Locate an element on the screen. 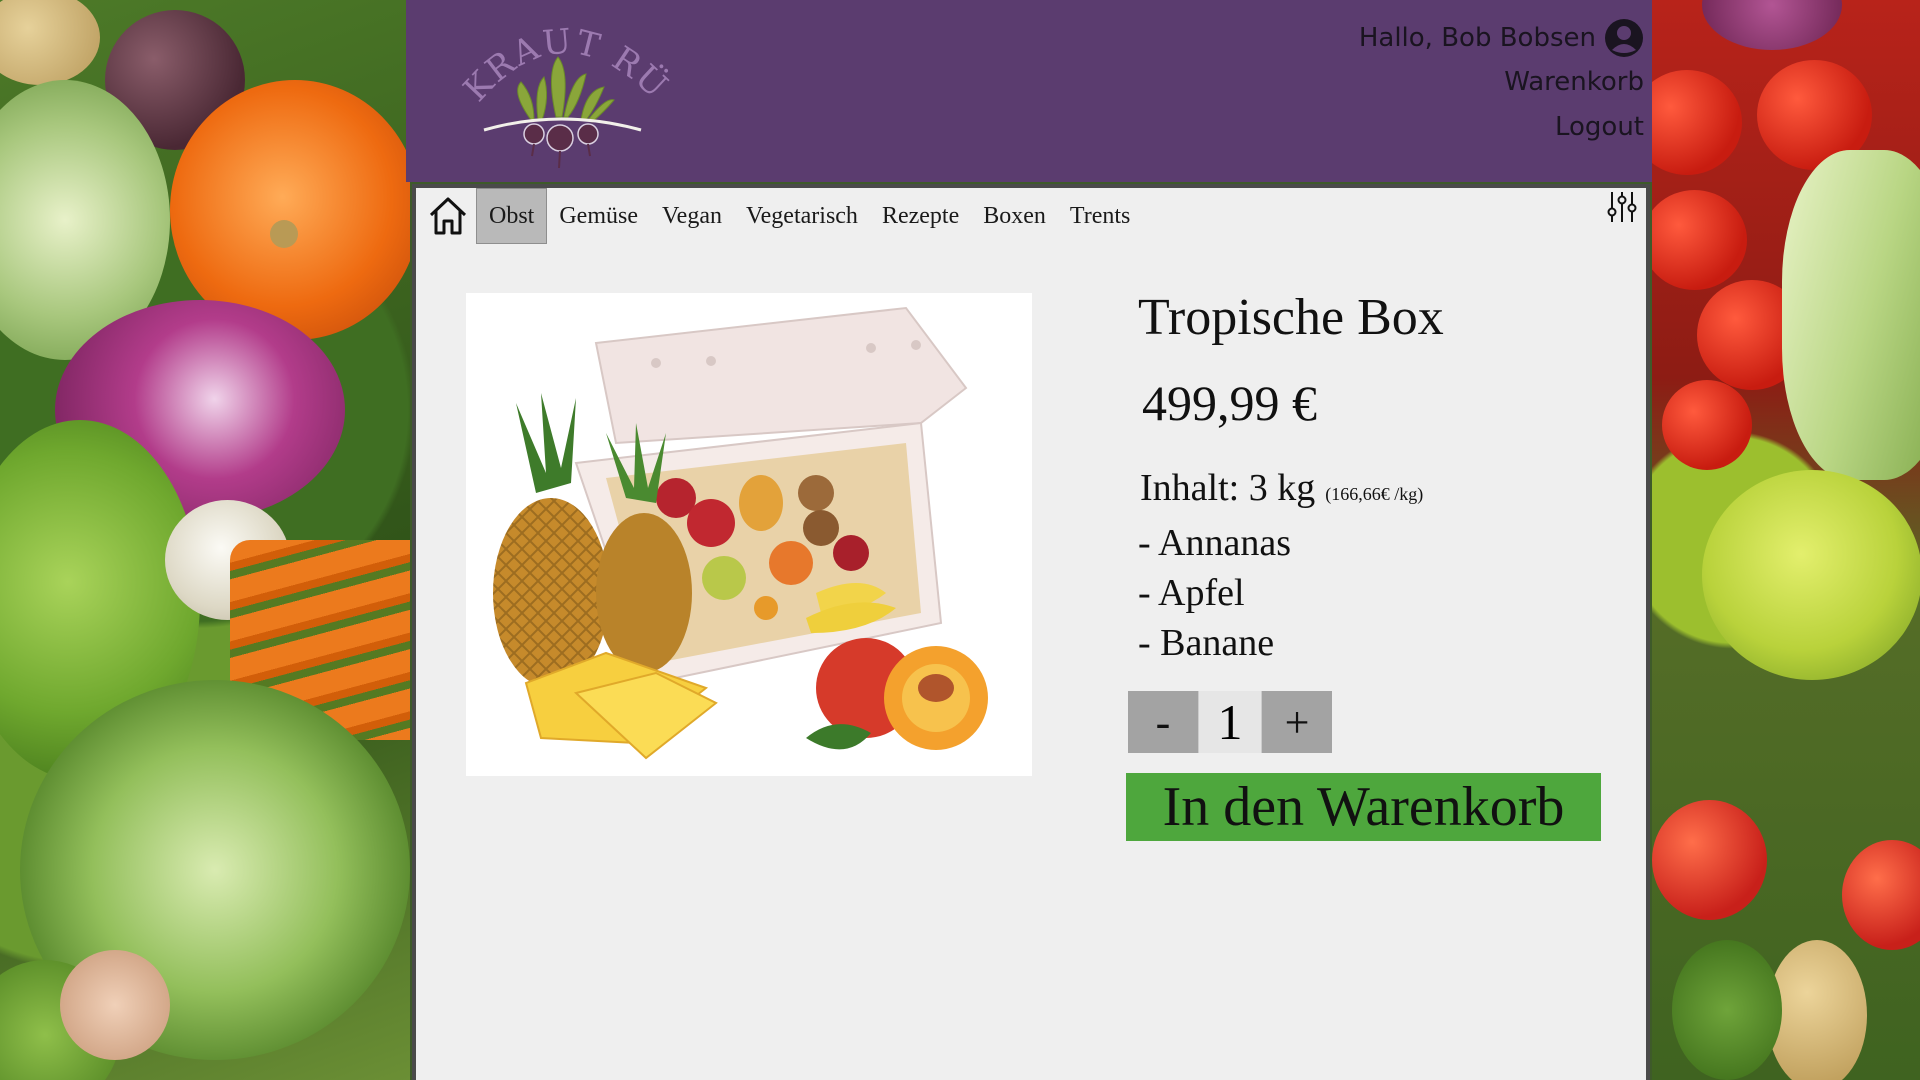  product-content: Inhalt: 3 kg (166,66€ /kg) is located at coordinates (1281, 488).